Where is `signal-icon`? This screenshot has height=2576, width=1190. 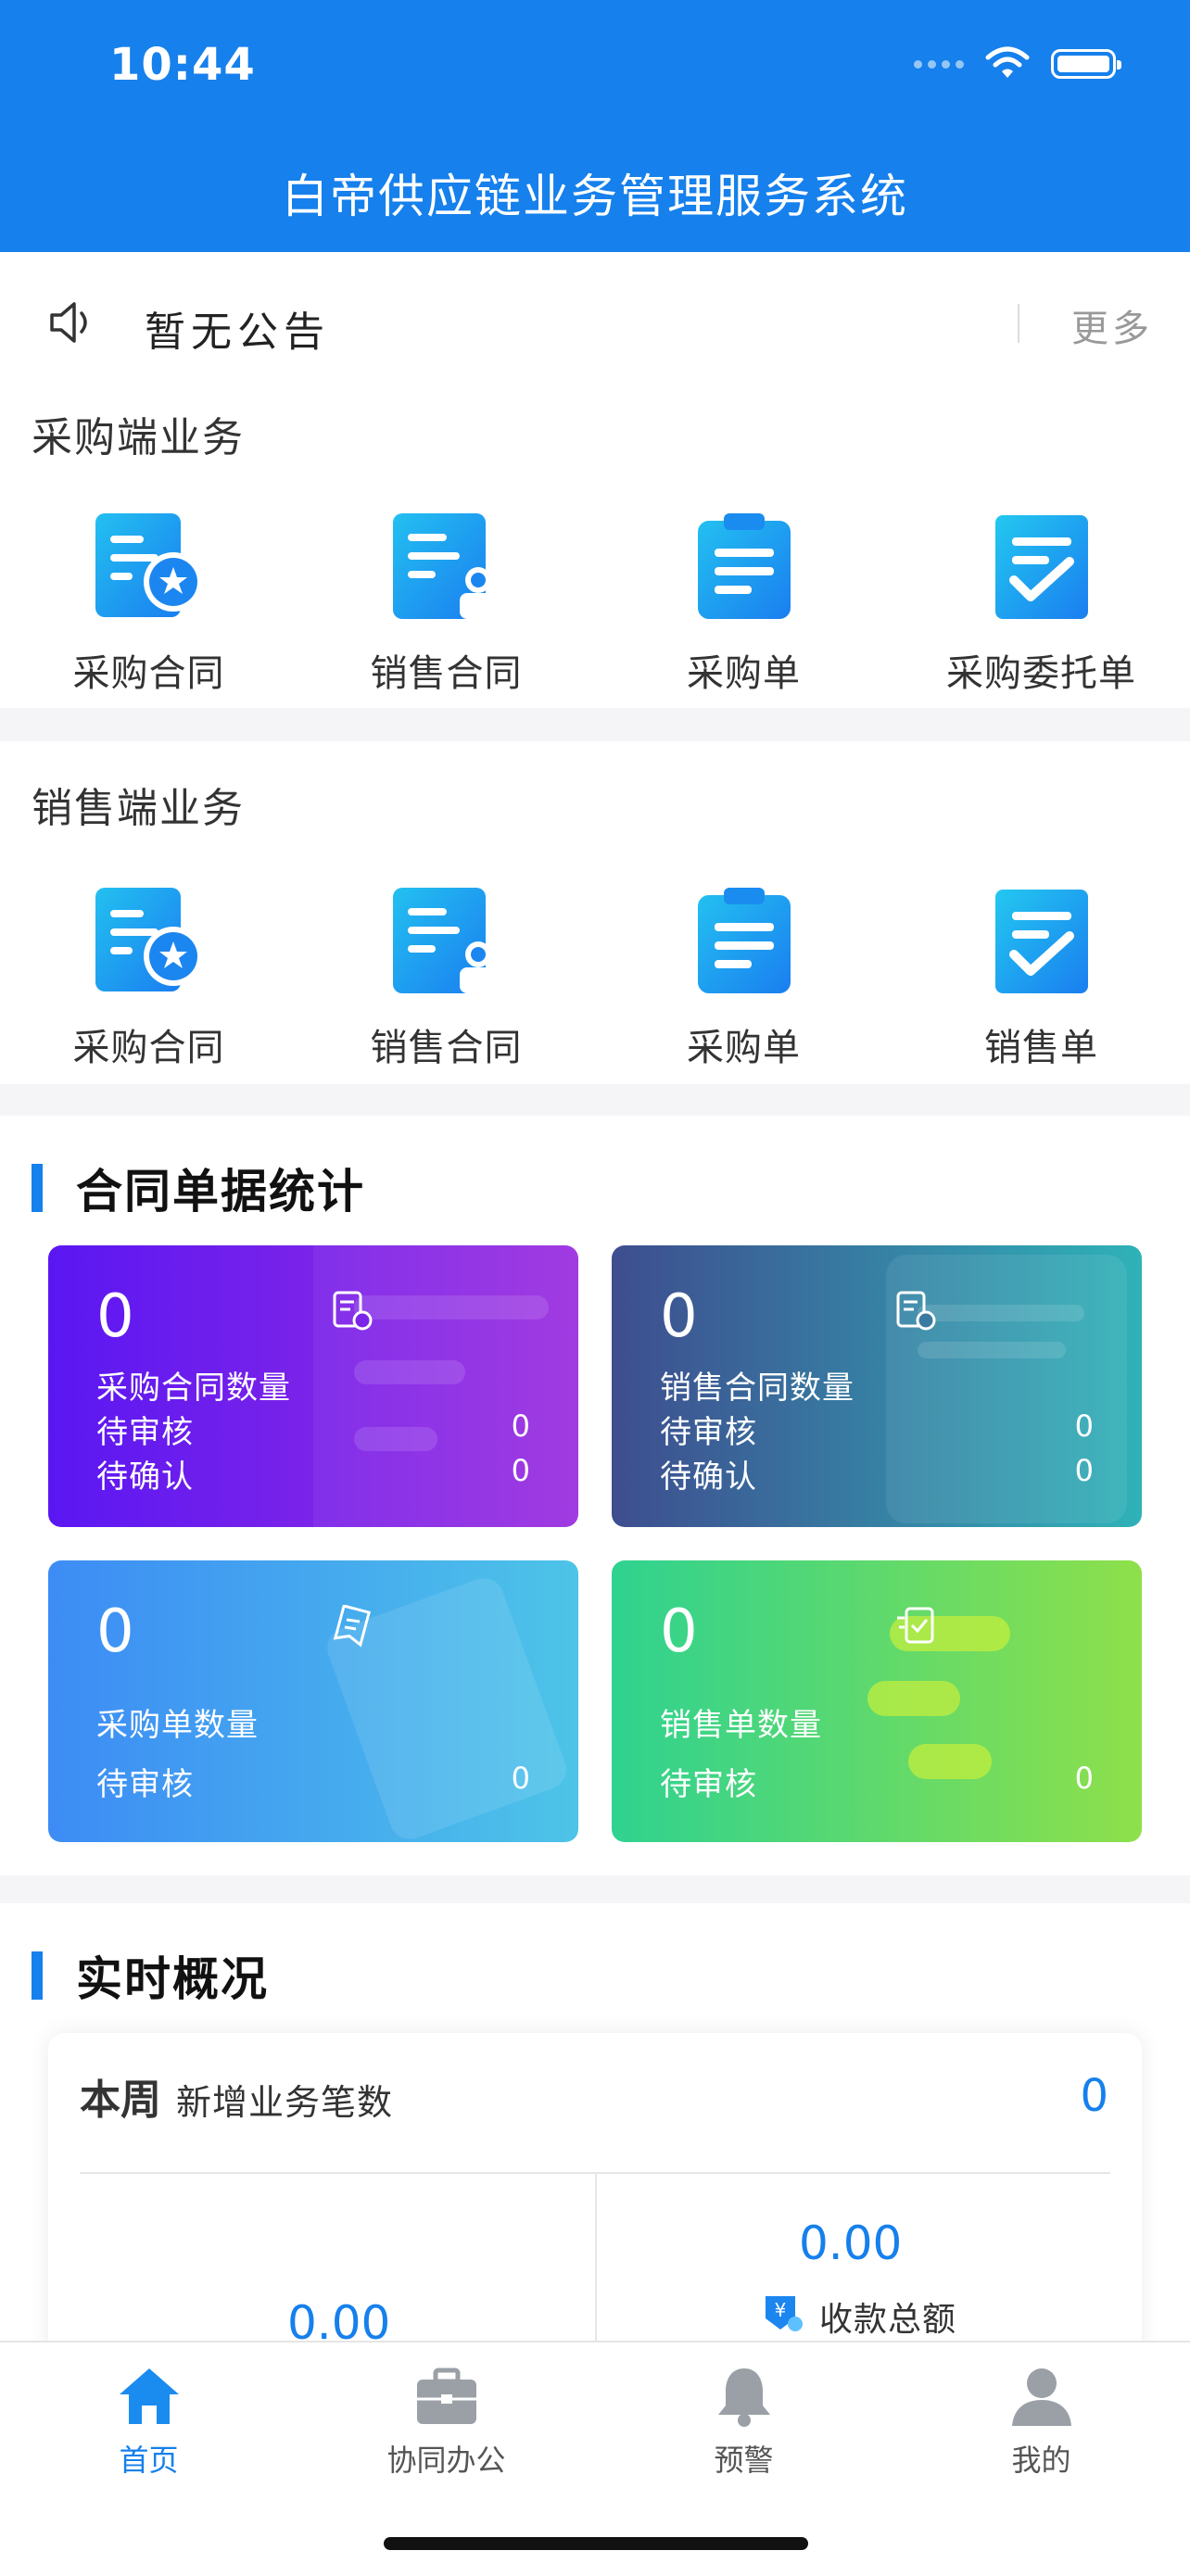
signal-icon is located at coordinates (939, 64).